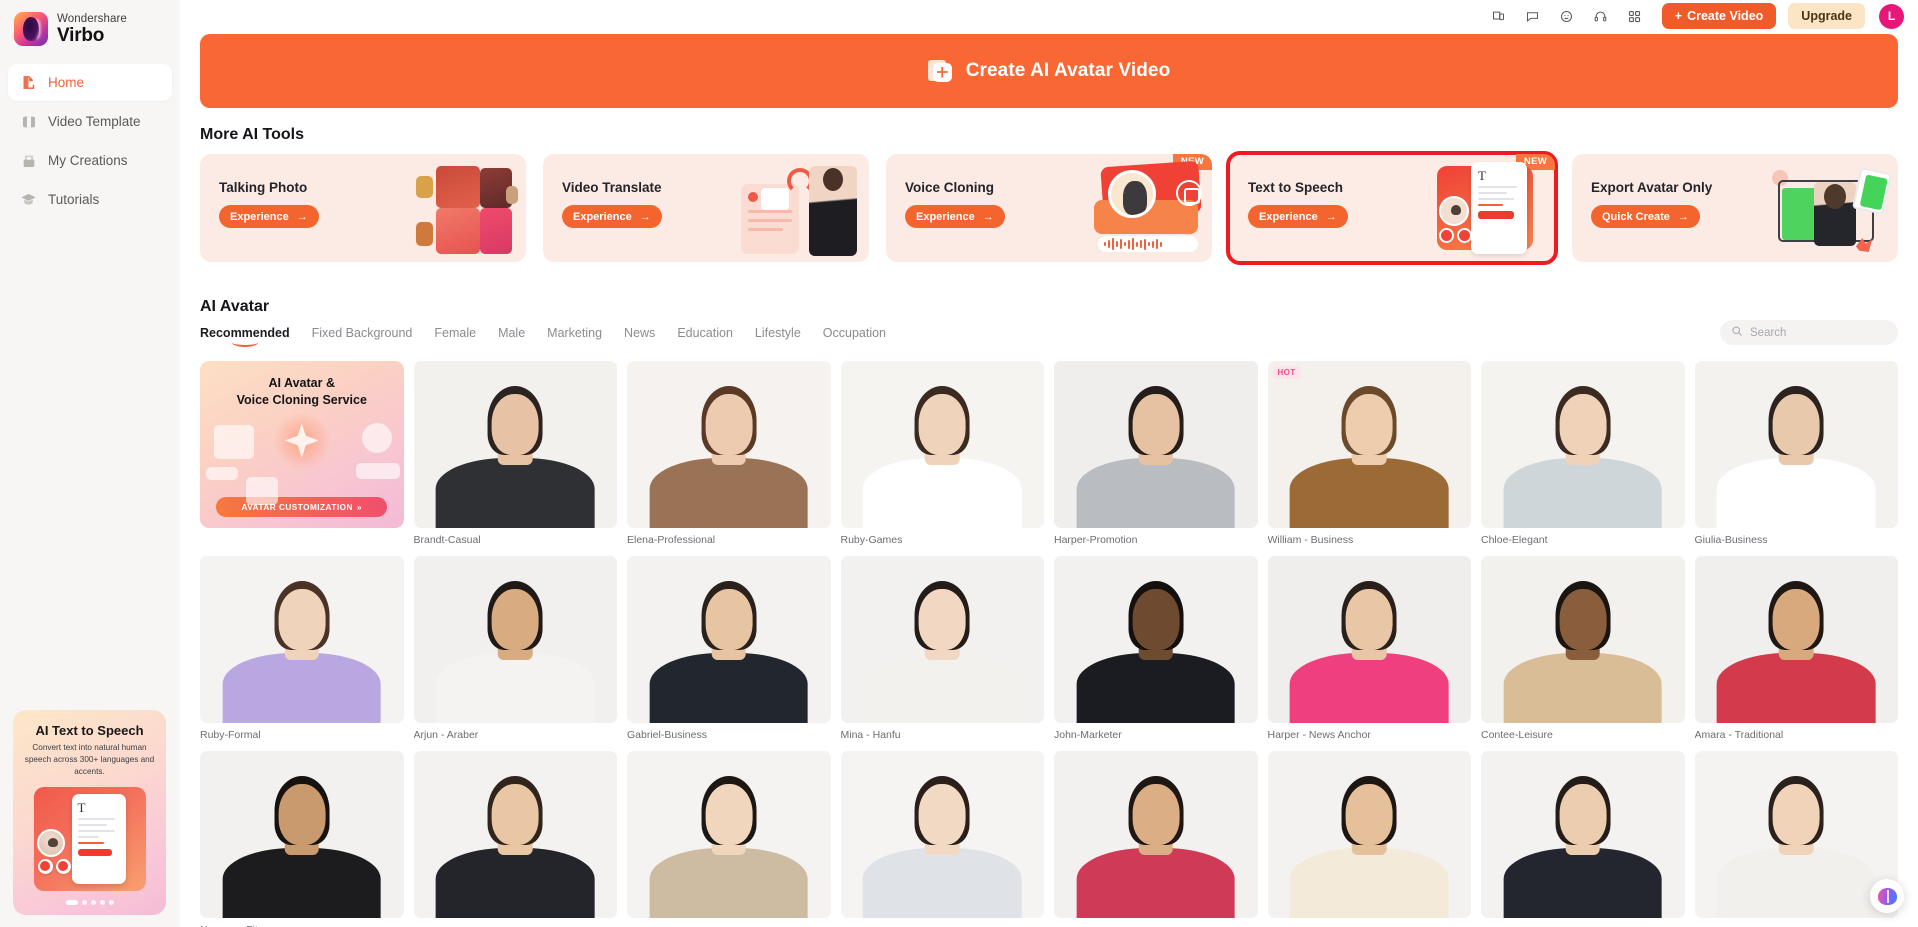 Image resolution: width=1918 pixels, height=927 pixels. Describe the element at coordinates (729, 453) in the screenshot. I see `avatar-card: Elena-Professional` at that location.